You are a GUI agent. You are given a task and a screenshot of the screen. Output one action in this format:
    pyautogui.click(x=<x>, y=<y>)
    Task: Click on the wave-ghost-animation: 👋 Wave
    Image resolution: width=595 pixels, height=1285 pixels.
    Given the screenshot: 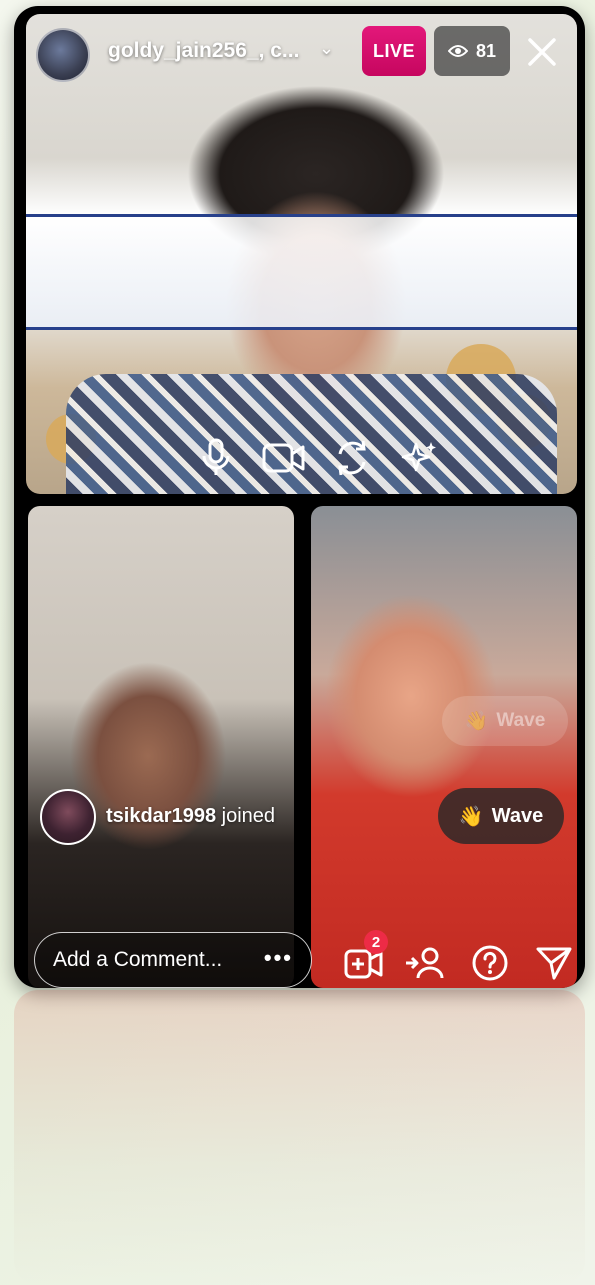 What is the action you would take?
    pyautogui.click(x=505, y=721)
    